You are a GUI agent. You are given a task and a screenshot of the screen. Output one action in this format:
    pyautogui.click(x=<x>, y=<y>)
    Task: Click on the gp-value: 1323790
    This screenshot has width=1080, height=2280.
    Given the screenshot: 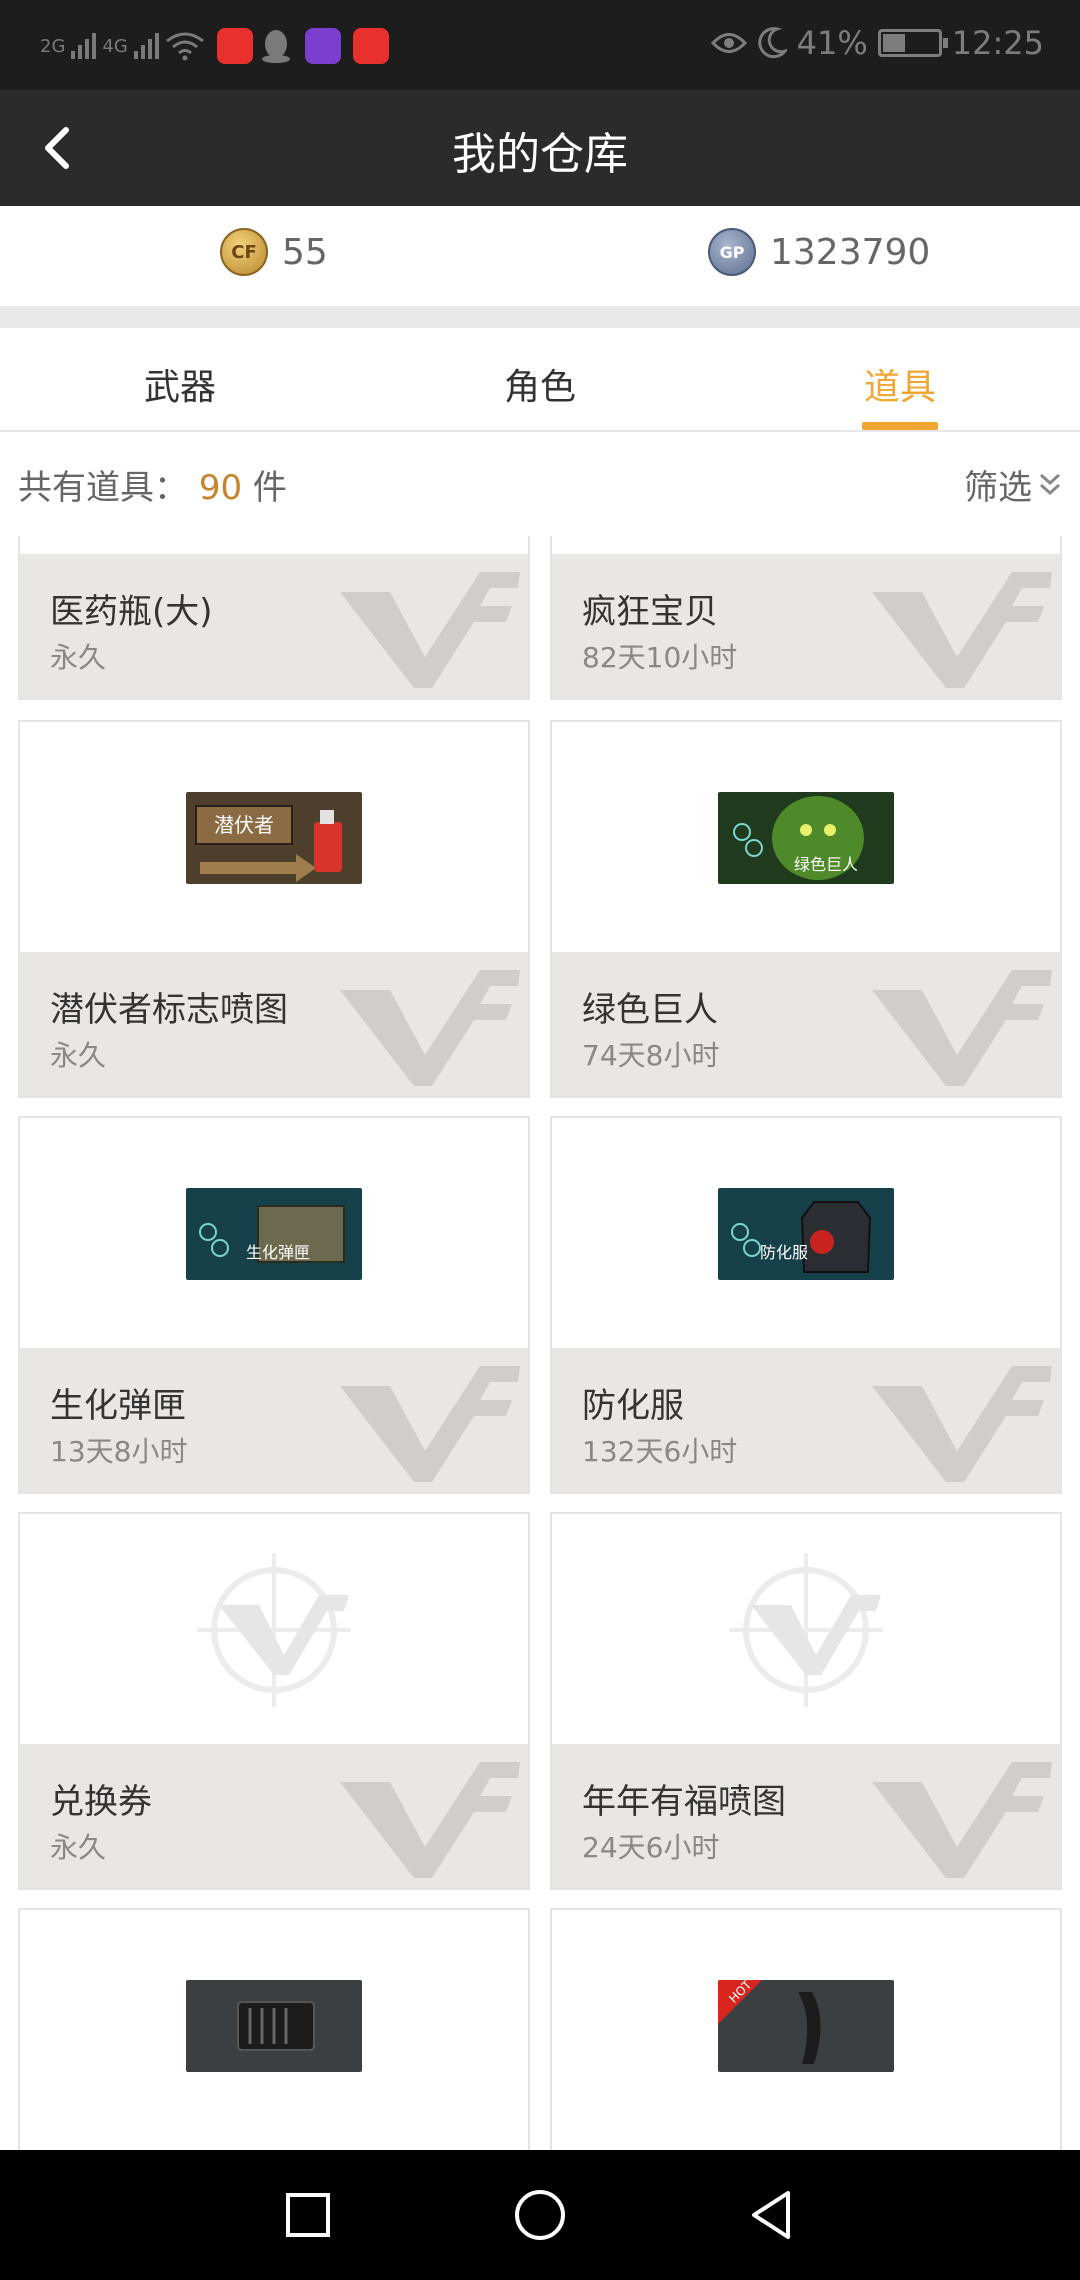 What is the action you would take?
    pyautogui.click(x=850, y=252)
    